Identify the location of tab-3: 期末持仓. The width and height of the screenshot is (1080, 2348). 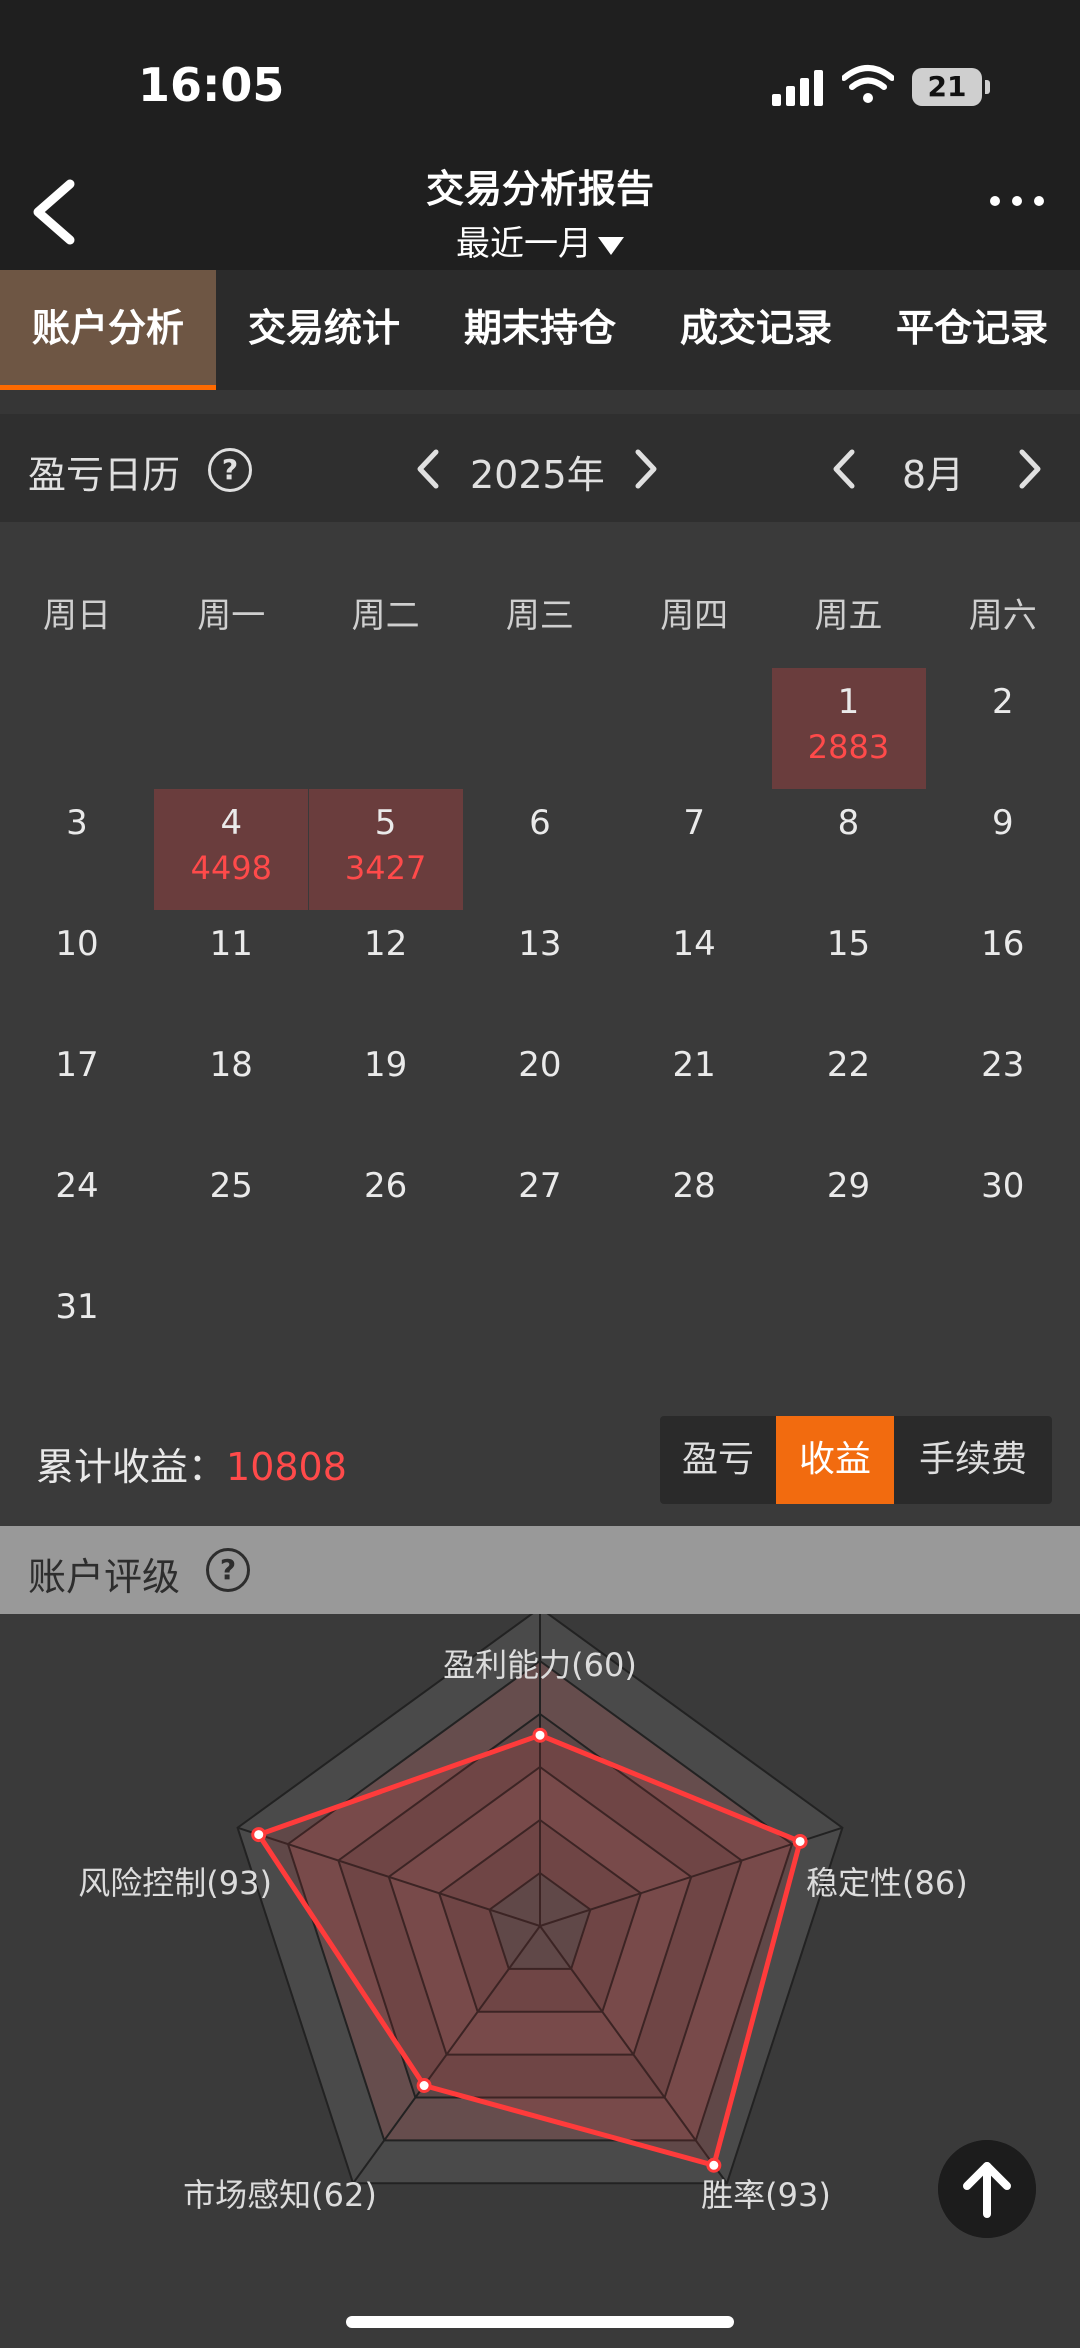
(540, 330).